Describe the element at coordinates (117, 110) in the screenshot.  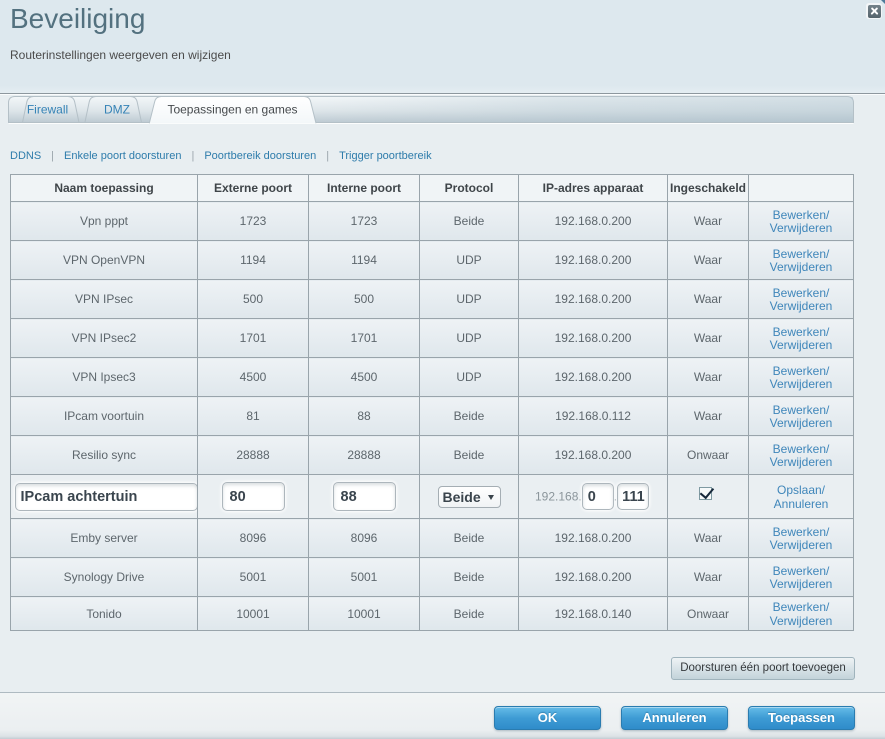
I see `svg-text: DMZ` at that location.